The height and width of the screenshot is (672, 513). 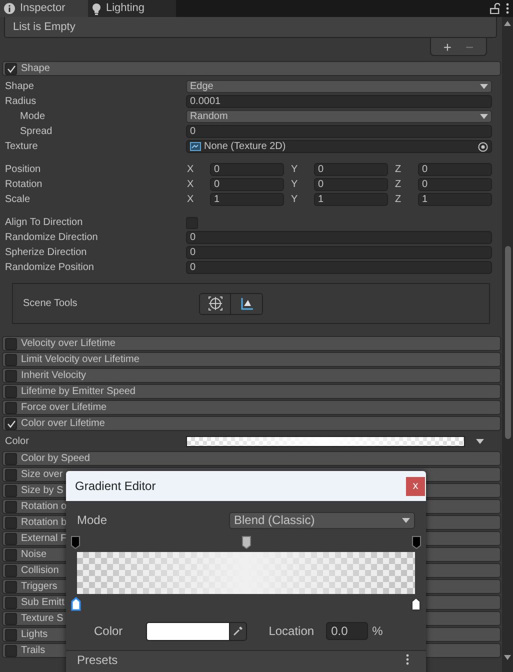 What do you see at coordinates (18, 200) in the screenshot?
I see `property-label: Scale` at bounding box center [18, 200].